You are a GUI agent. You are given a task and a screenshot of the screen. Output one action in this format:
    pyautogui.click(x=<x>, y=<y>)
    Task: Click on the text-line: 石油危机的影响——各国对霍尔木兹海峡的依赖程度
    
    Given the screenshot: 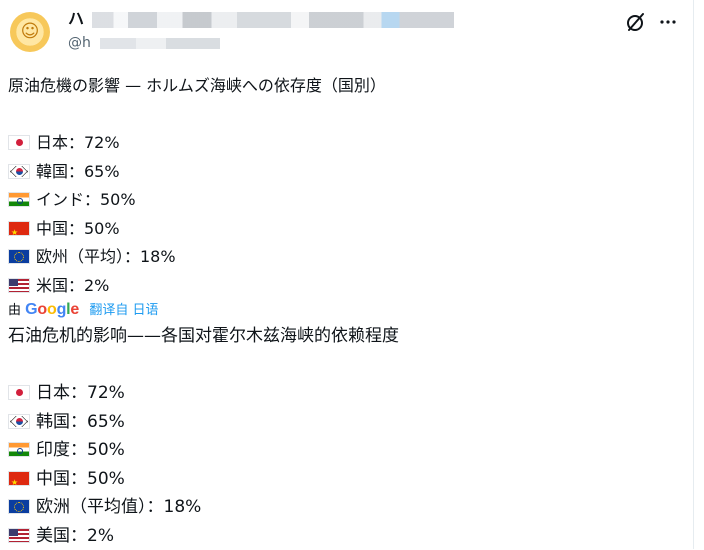 What is the action you would take?
    pyautogui.click(x=348, y=336)
    